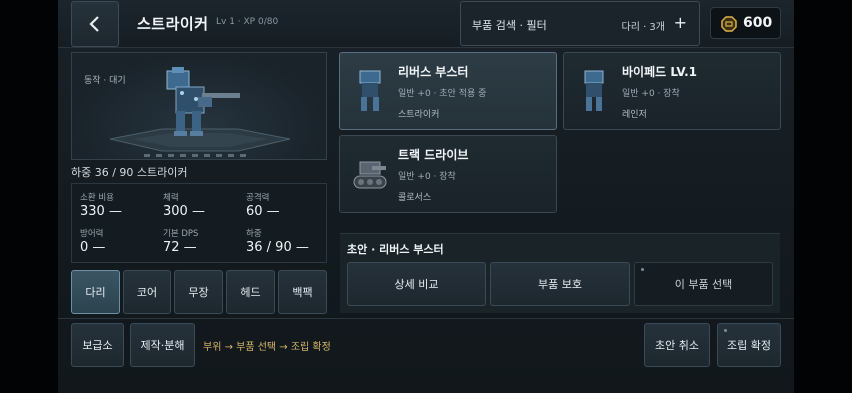  I want to click on currency-display: 600, so click(745, 23).